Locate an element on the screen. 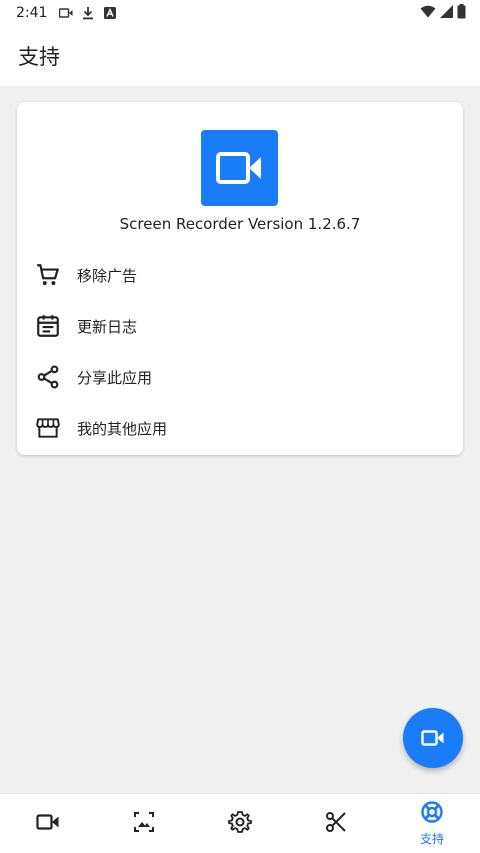 The width and height of the screenshot is (480, 853). bottom-nav: 支持 is located at coordinates (240, 823).